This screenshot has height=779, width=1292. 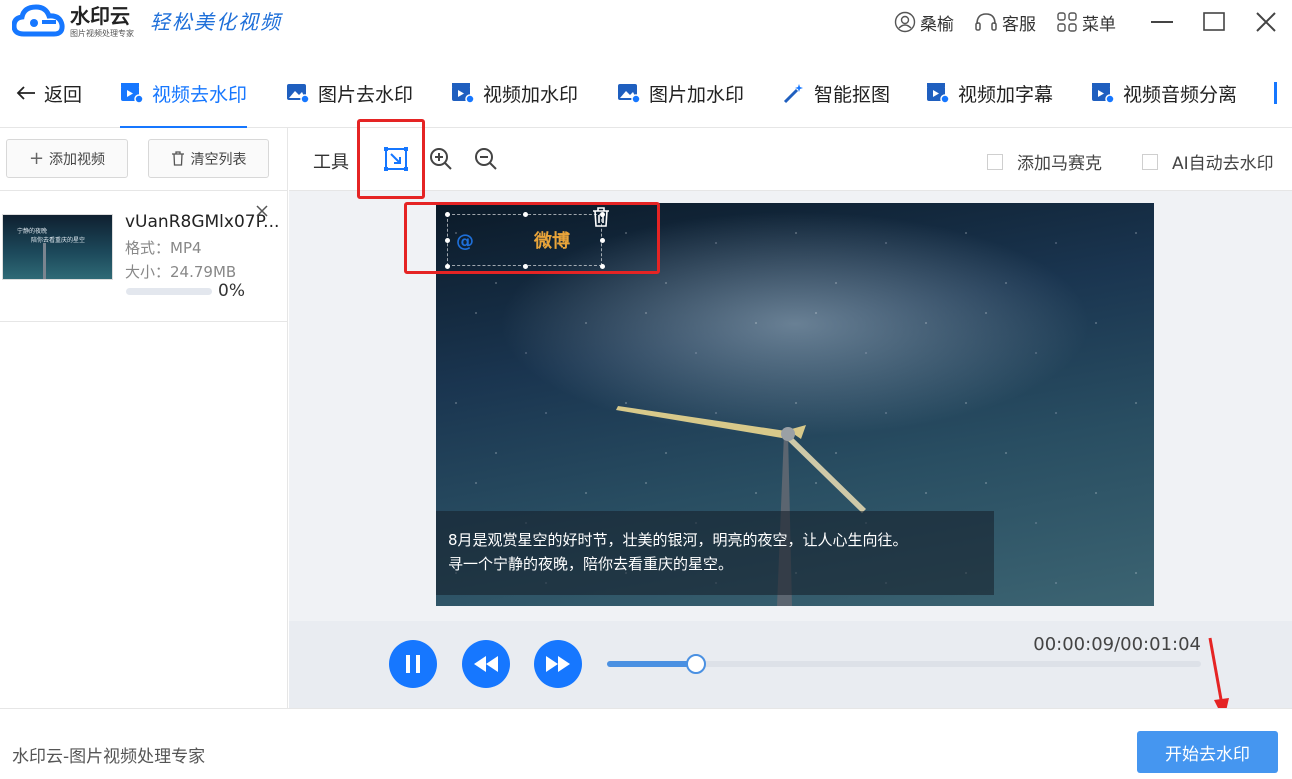 I want to click on user-name: 桑榆, so click(x=937, y=24).